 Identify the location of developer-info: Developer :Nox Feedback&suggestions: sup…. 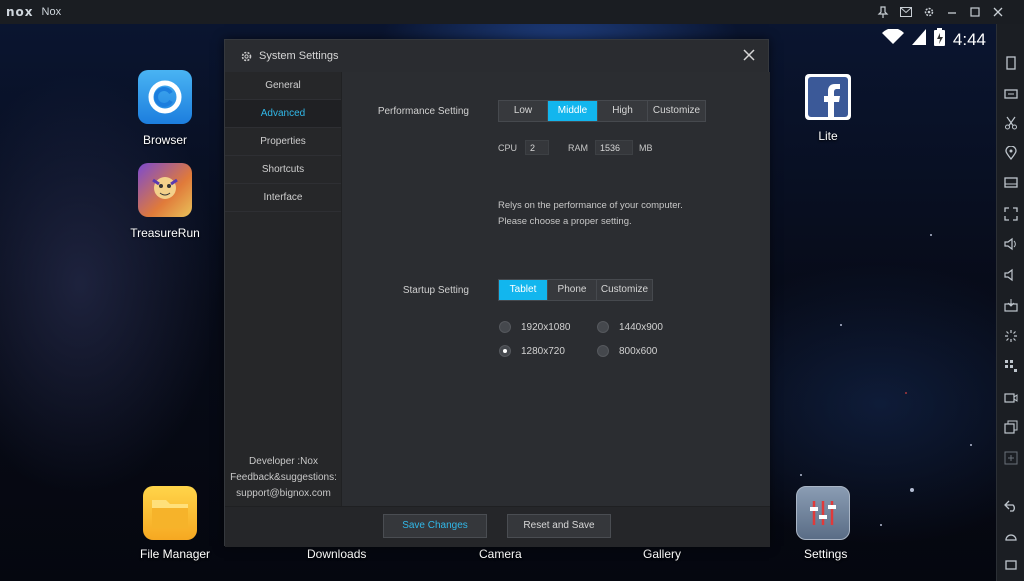
(283, 478).